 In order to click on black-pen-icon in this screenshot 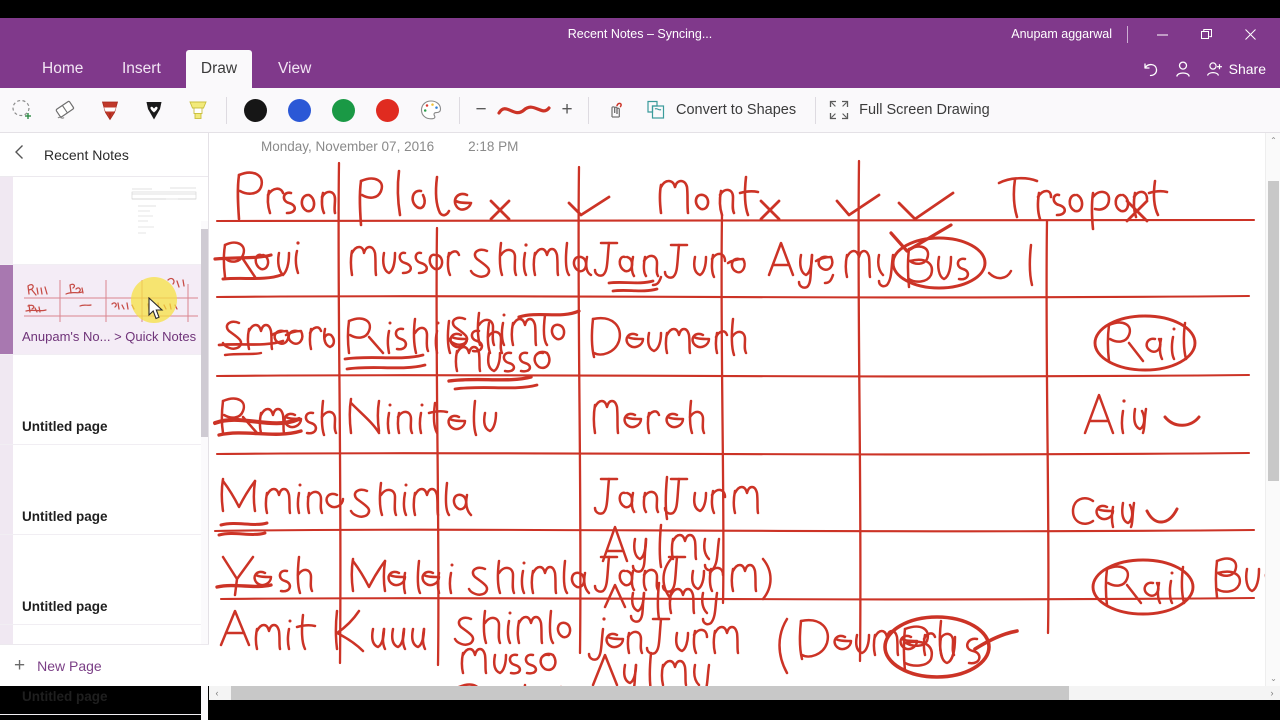, I will do `click(154, 111)`.